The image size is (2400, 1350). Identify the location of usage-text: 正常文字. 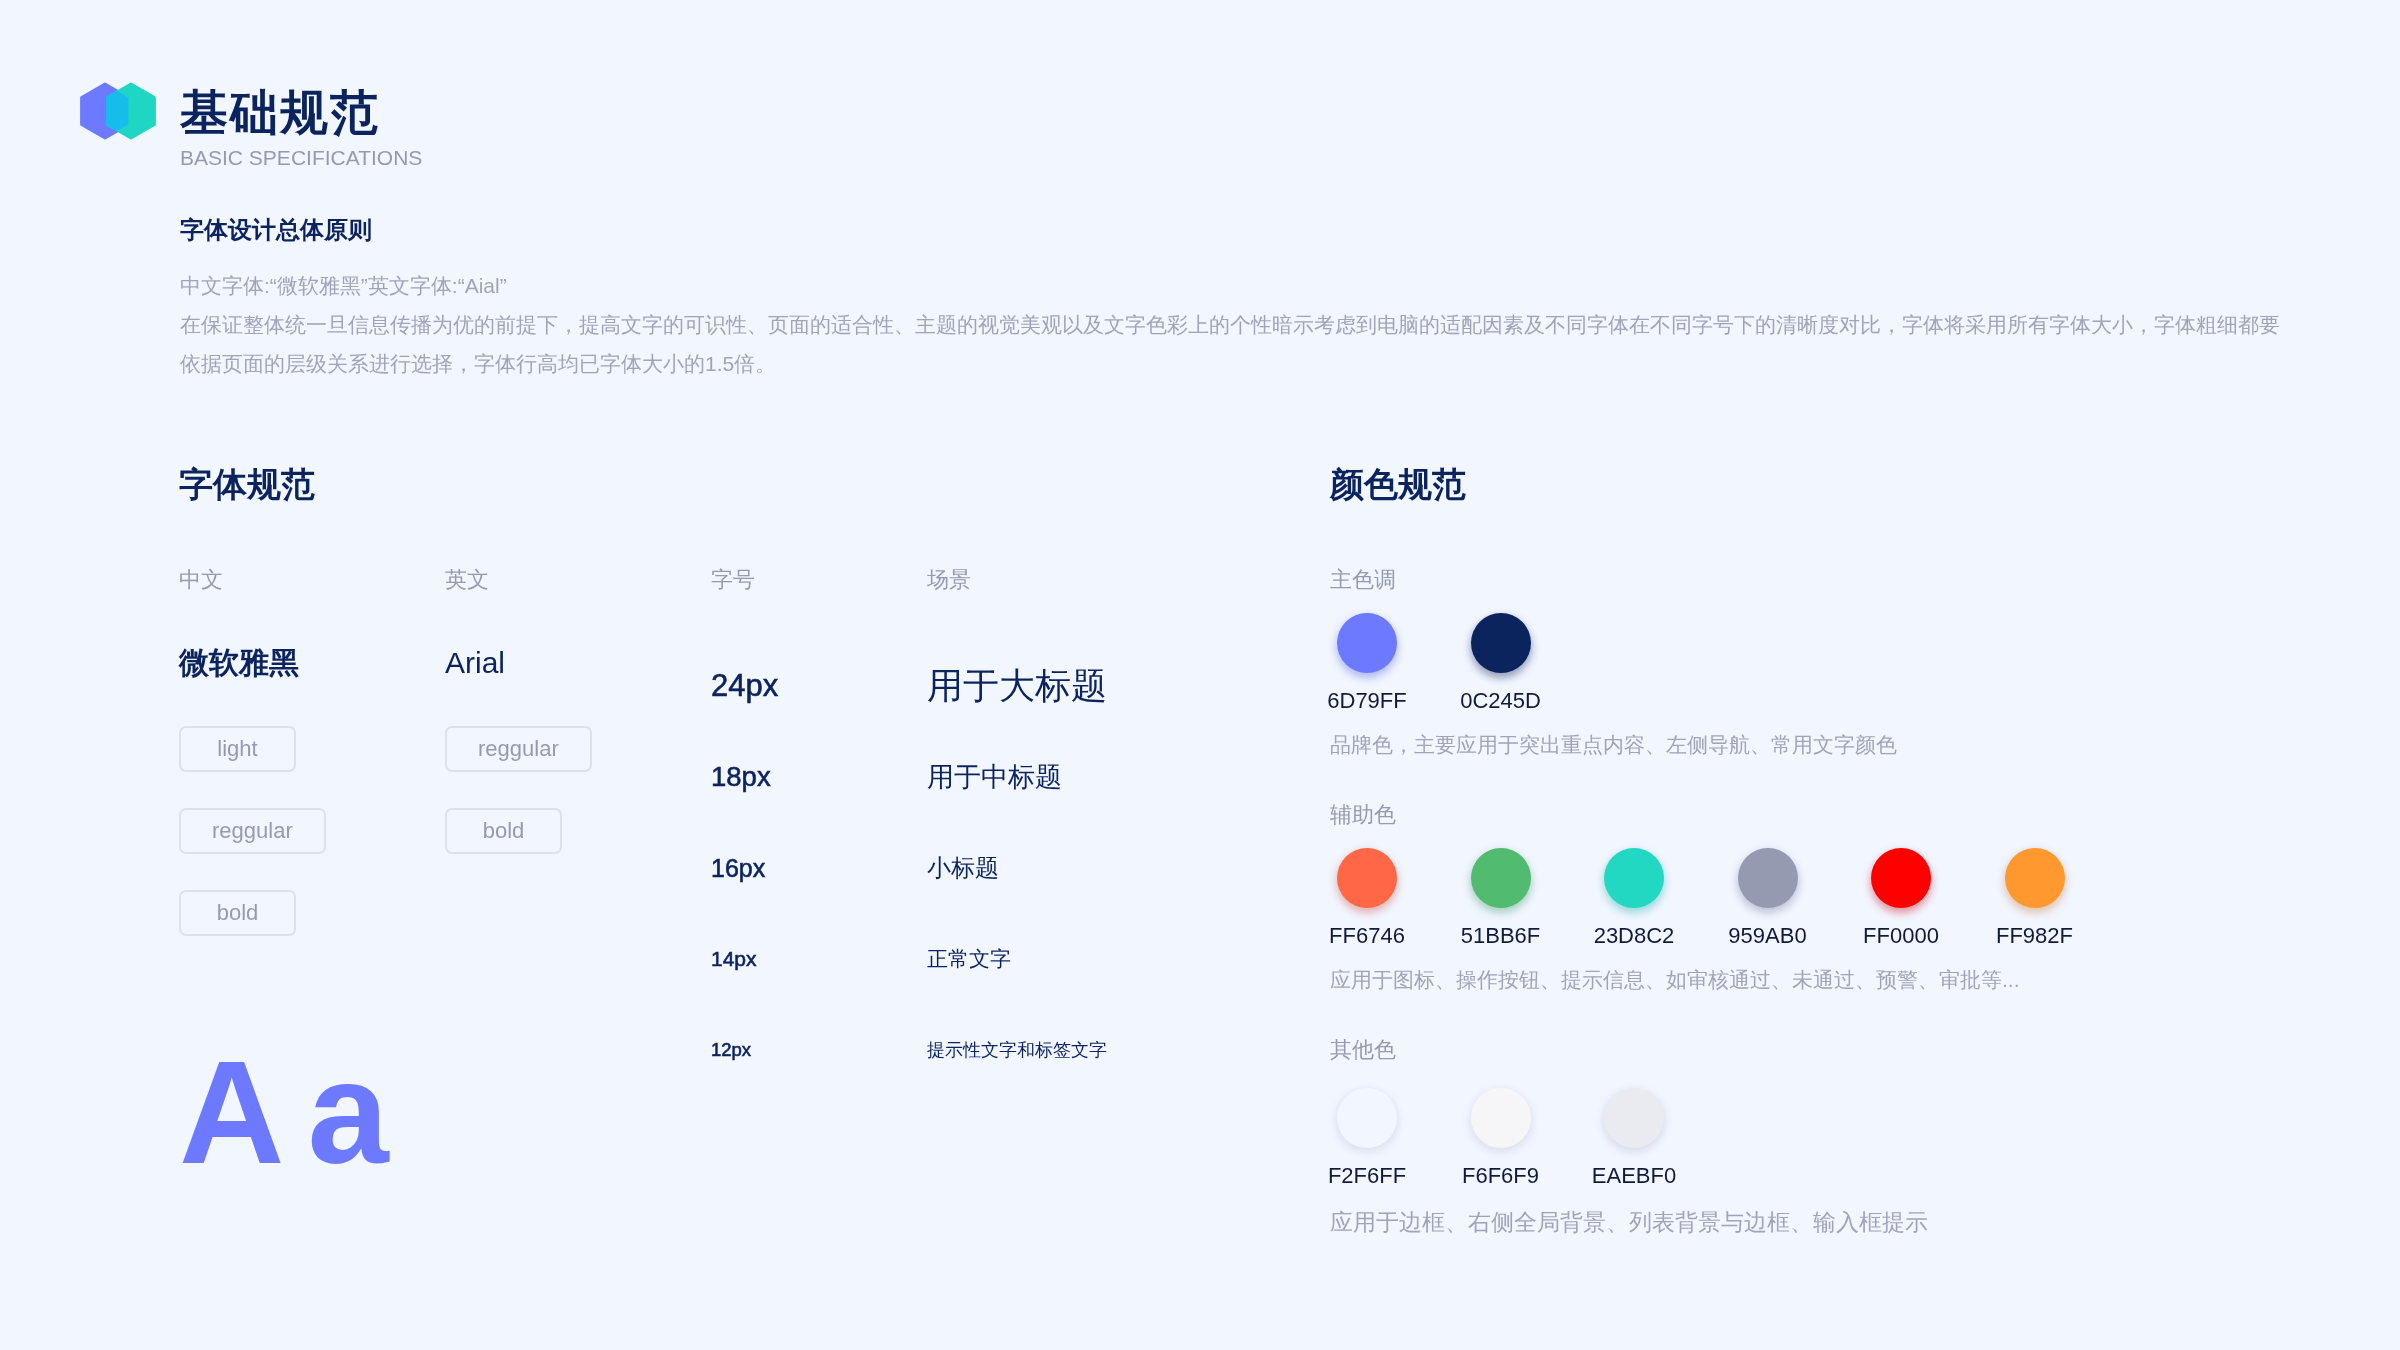
(969, 959).